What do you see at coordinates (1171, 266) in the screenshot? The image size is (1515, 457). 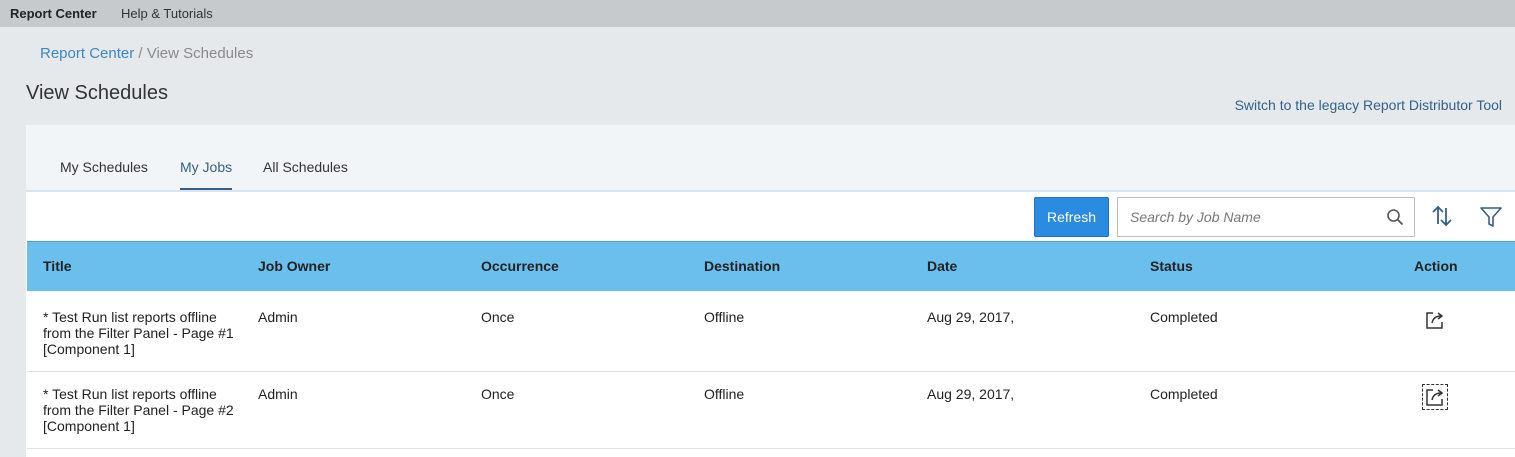 I see `column-header-status: Status` at bounding box center [1171, 266].